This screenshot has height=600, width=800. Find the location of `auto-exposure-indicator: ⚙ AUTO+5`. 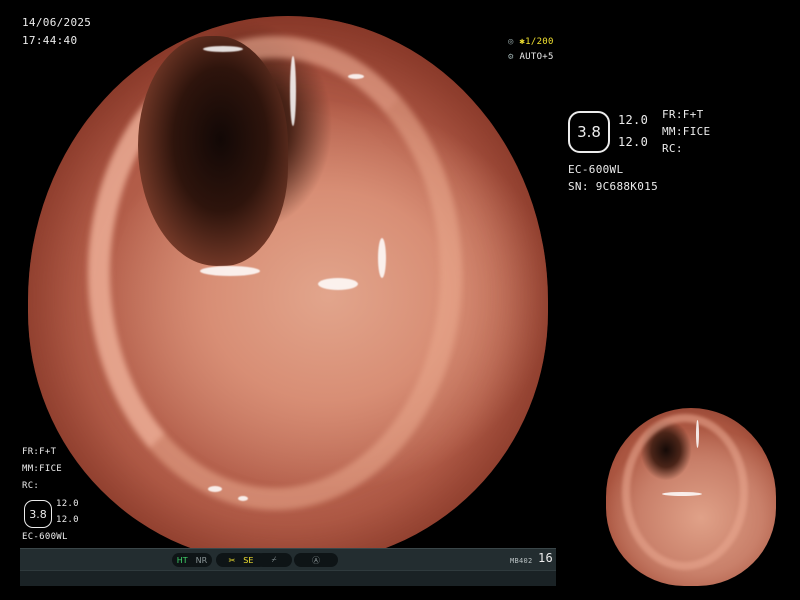

auto-exposure-indicator: ⚙ AUTO+5 is located at coordinates (531, 57).